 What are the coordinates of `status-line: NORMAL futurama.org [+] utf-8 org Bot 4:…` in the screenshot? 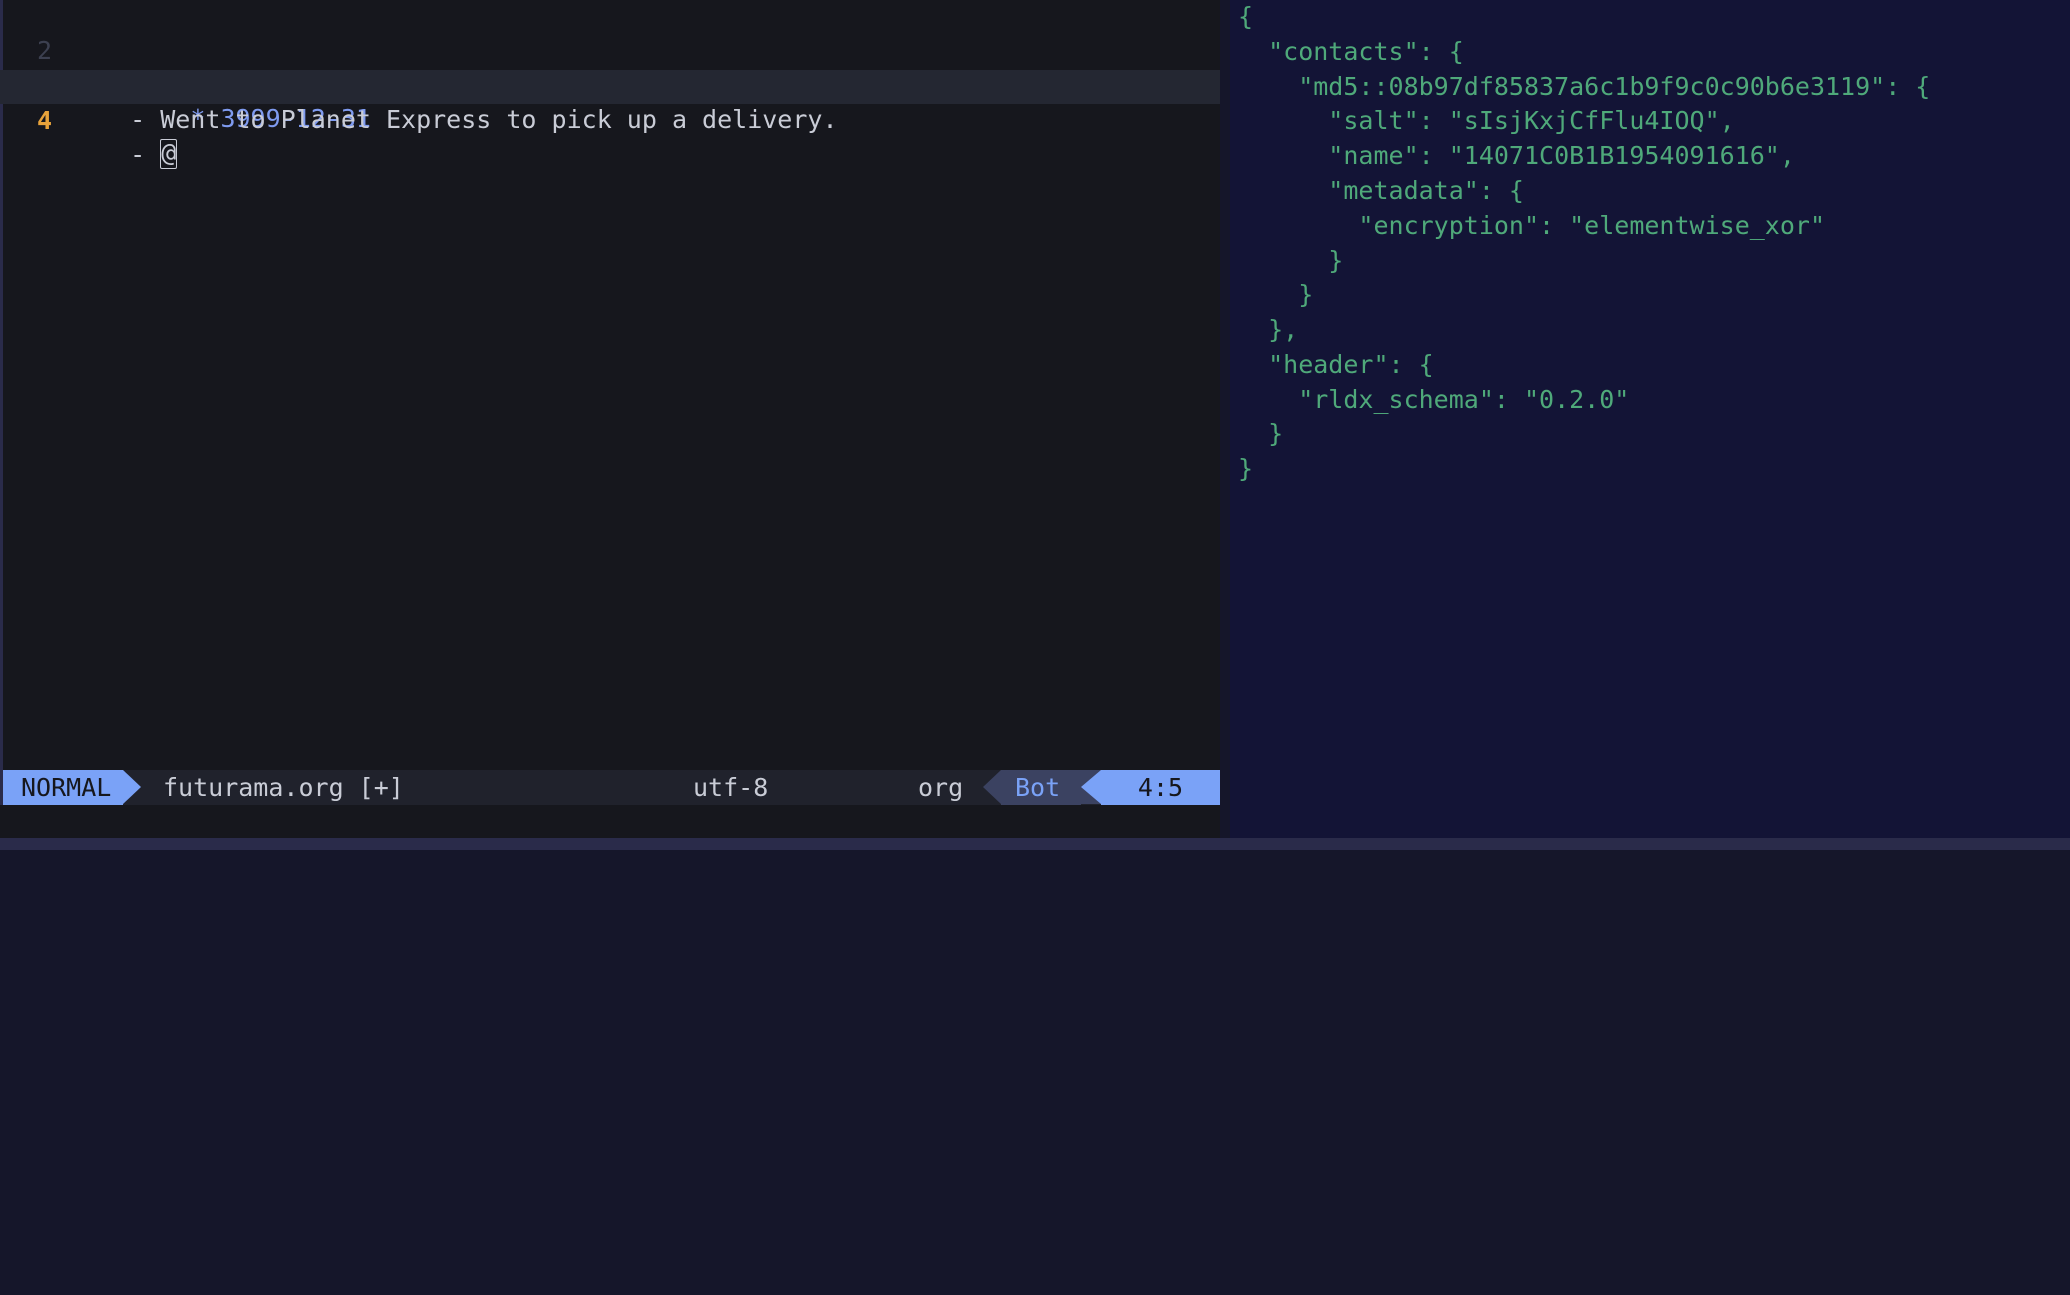 It's located at (611, 803).